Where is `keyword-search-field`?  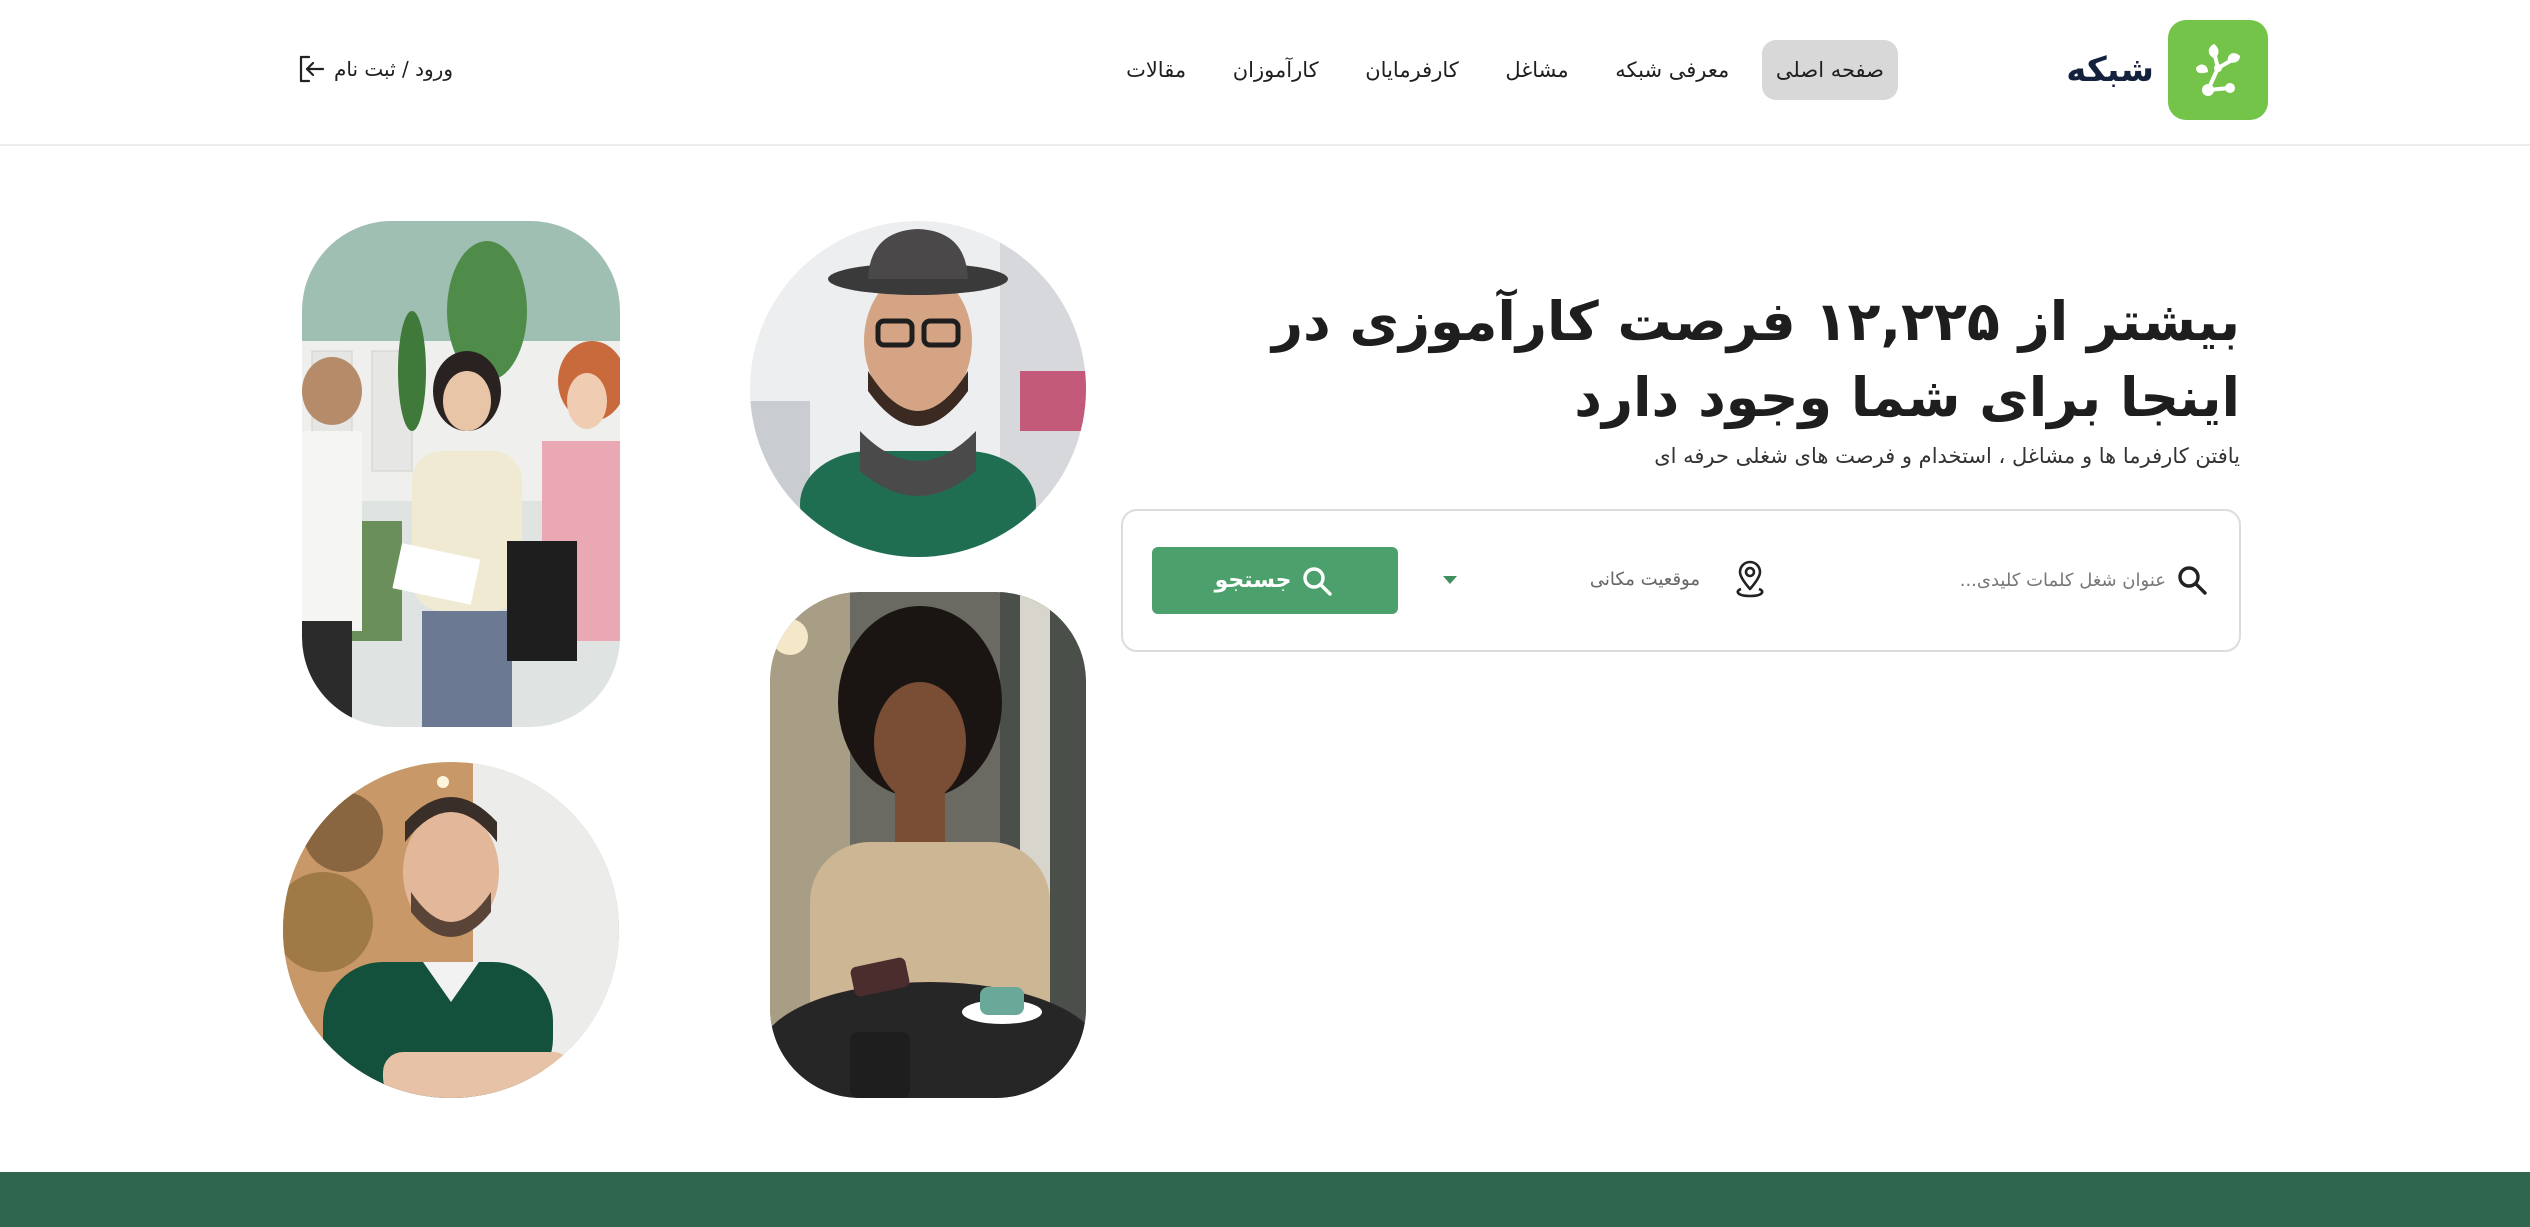
keyword-search-field is located at coordinates (2075, 580).